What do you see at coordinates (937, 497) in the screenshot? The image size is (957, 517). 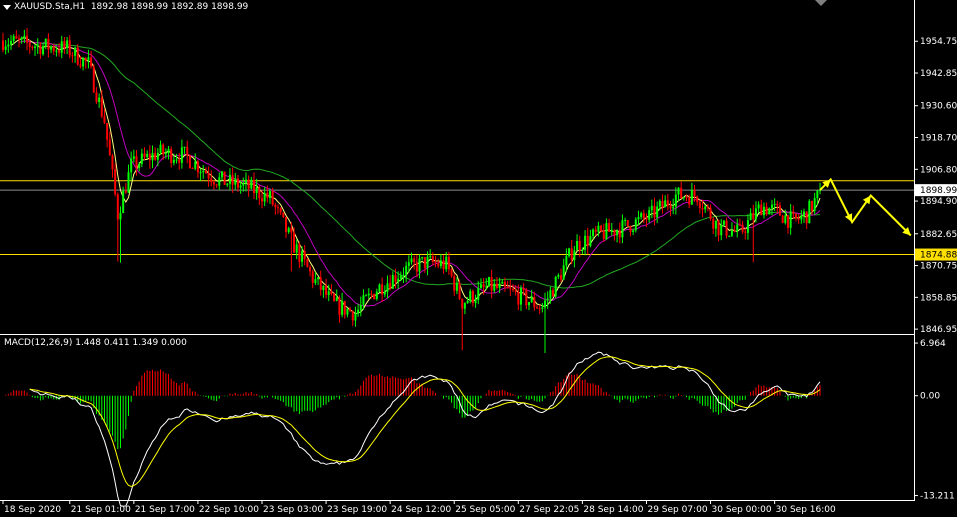 I see `macd-tick-label: -13.211` at bounding box center [937, 497].